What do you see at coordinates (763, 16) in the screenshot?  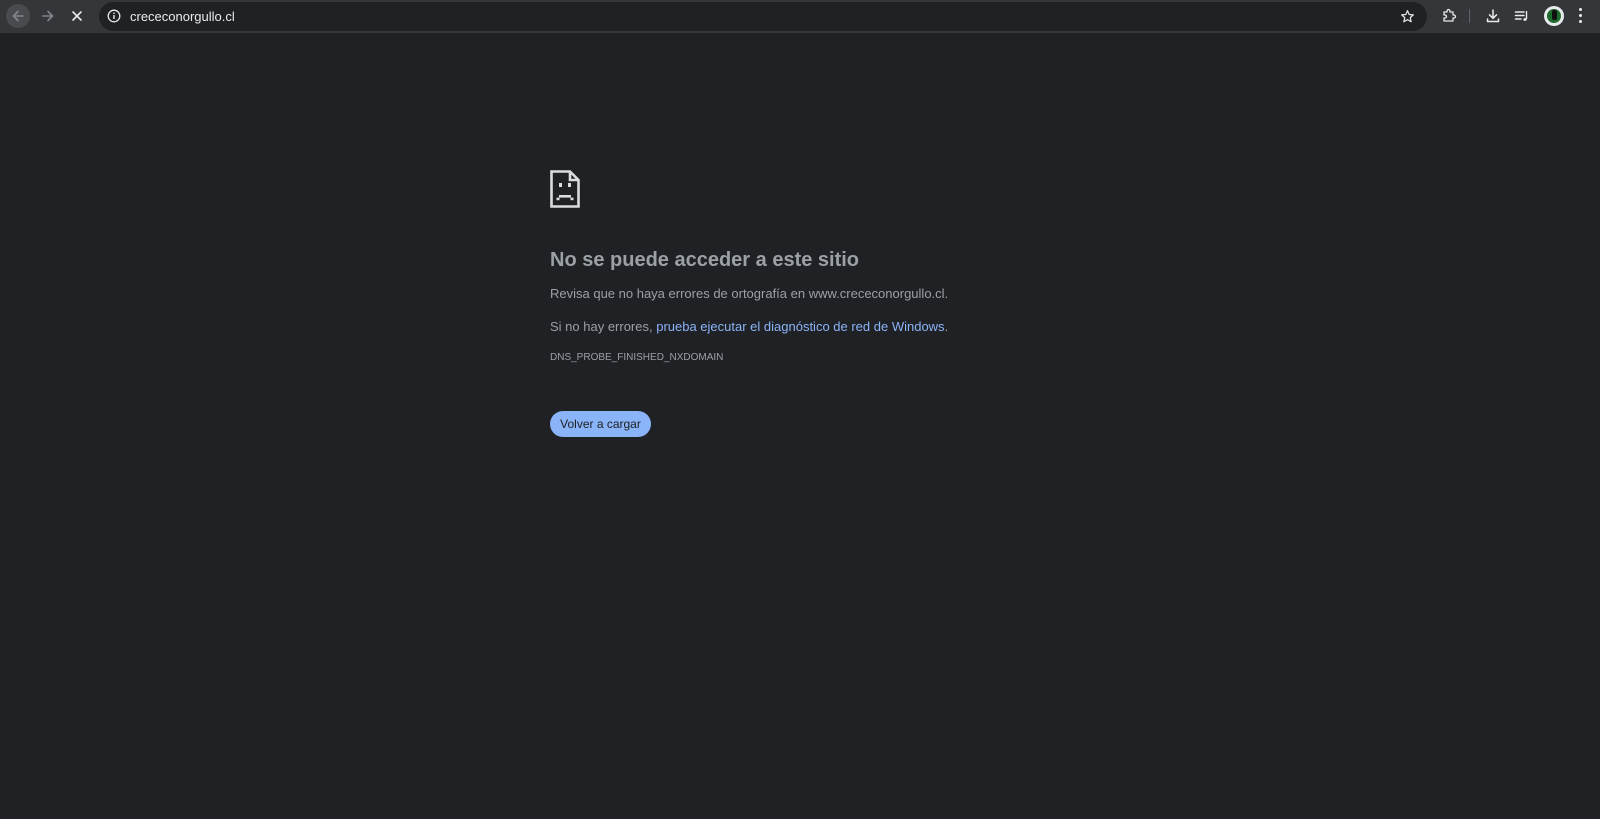 I see `address-bar: crececonorgullo.cl` at bounding box center [763, 16].